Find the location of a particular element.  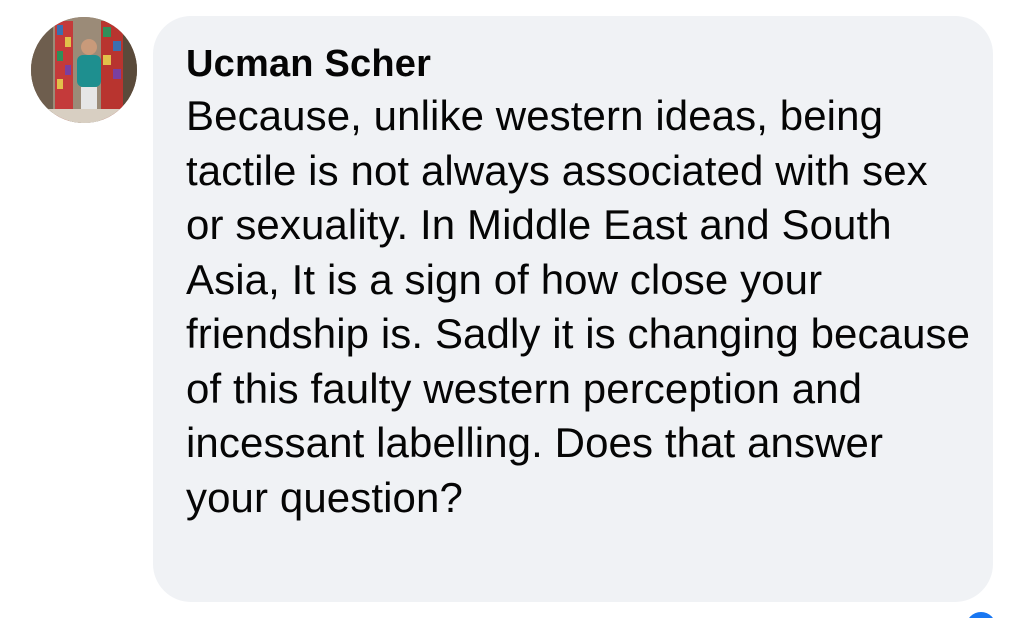

avatar is located at coordinates (84, 70).